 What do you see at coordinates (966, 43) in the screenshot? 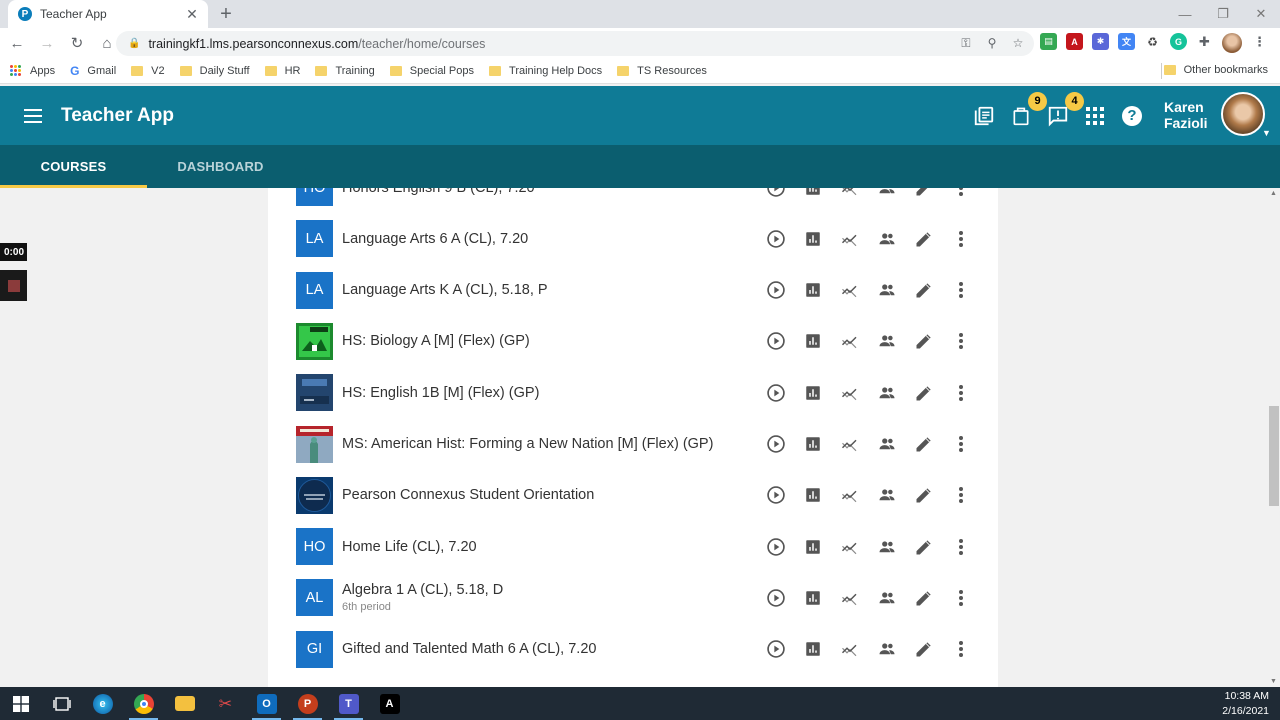
I see `key-icon: ⚿` at bounding box center [966, 43].